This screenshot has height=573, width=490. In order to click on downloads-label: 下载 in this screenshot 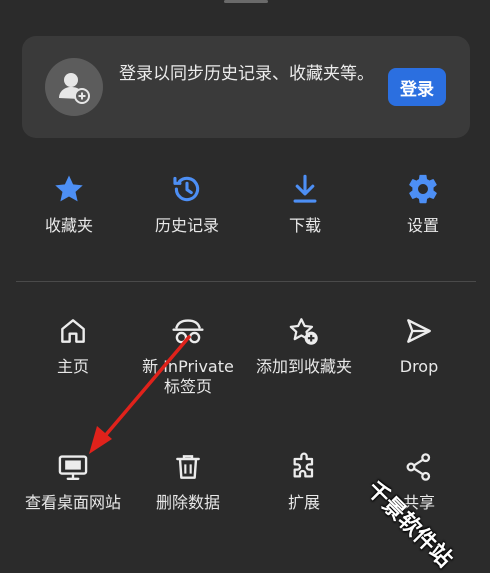, I will do `click(304, 225)`.